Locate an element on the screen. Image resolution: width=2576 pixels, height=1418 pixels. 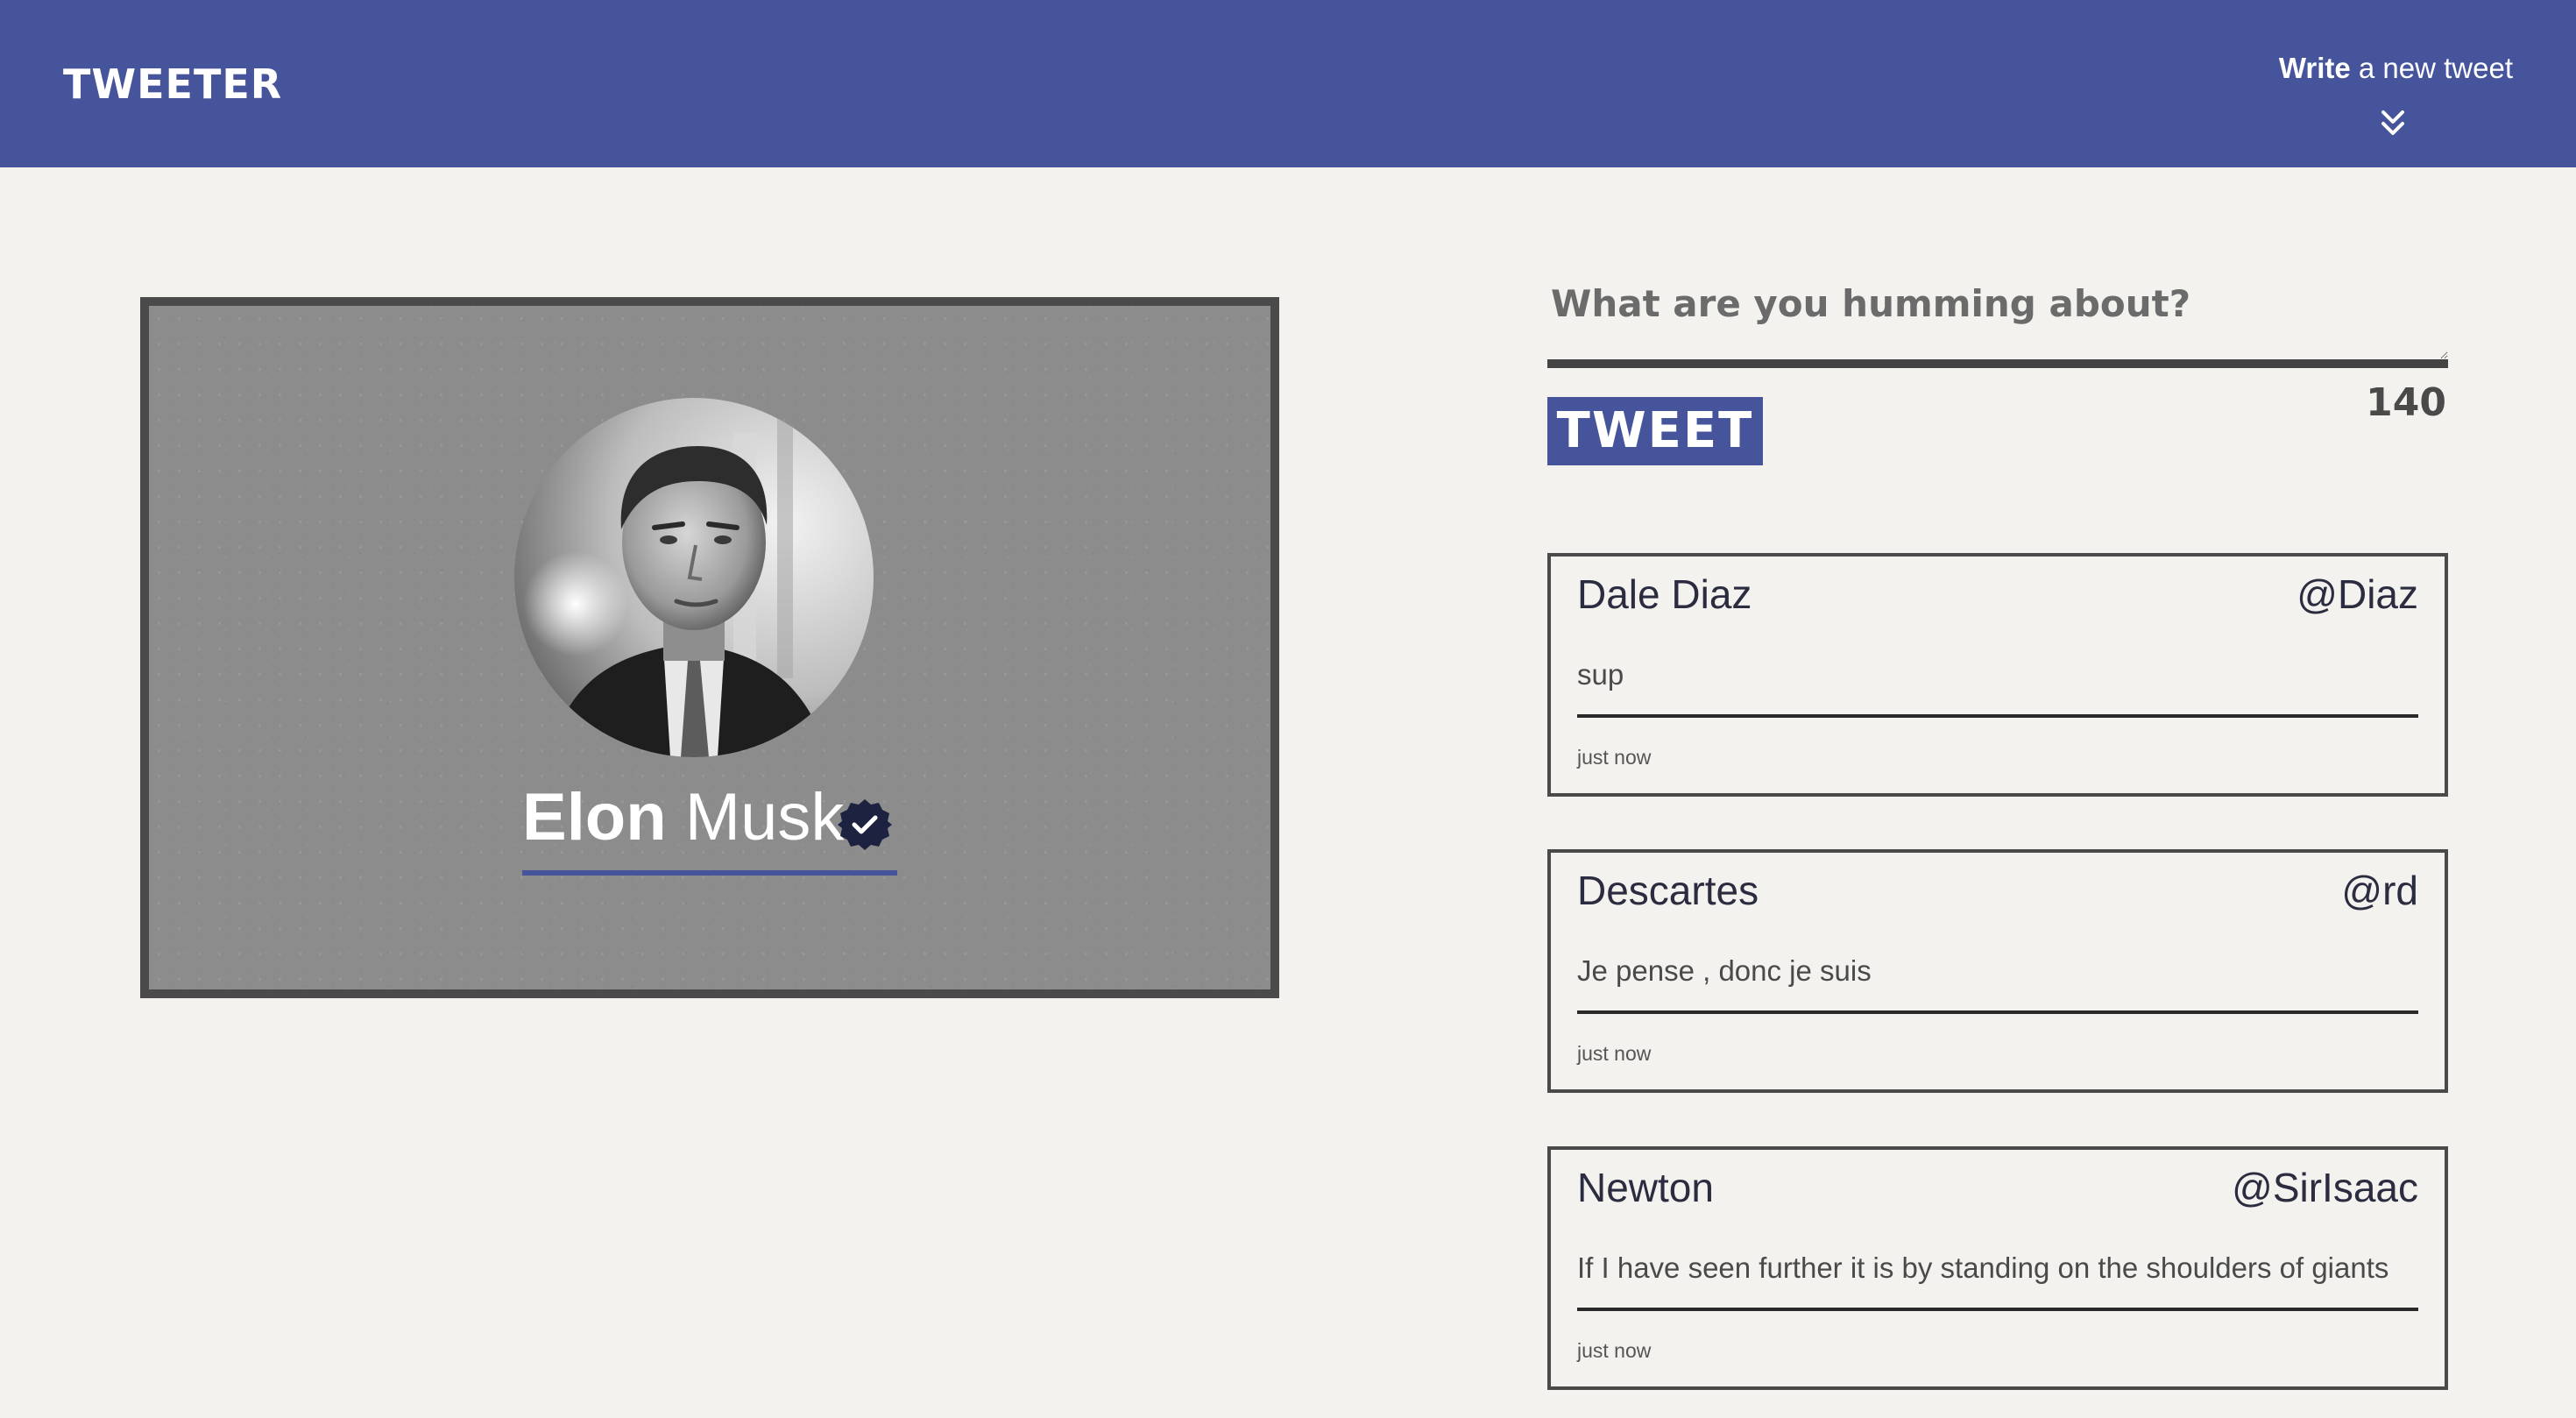
avatar-photo is located at coordinates (694, 577).